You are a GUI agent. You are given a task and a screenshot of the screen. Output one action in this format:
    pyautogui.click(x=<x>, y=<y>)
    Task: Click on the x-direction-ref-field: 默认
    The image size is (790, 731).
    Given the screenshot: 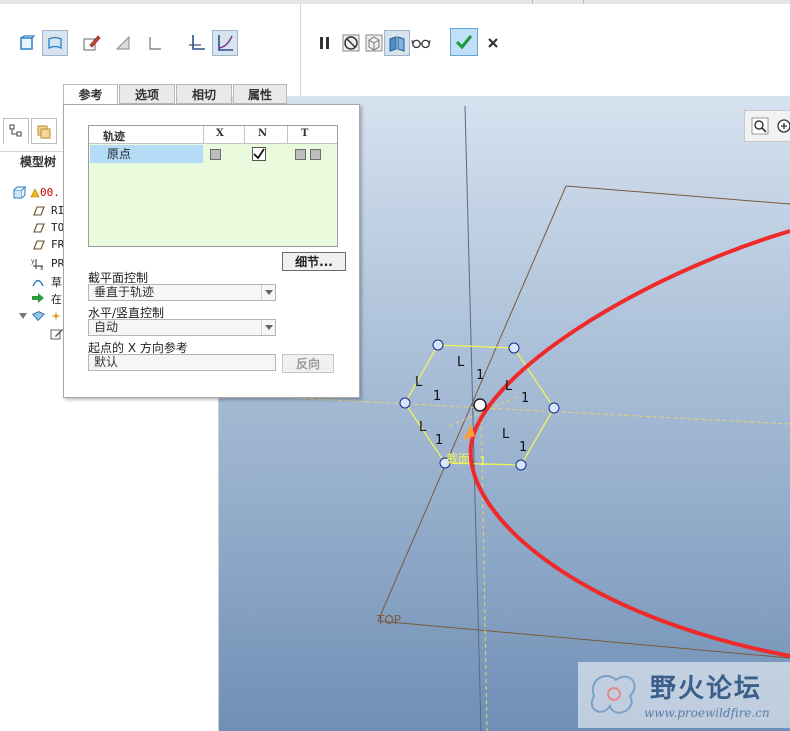 What is the action you would take?
    pyautogui.click(x=182, y=362)
    